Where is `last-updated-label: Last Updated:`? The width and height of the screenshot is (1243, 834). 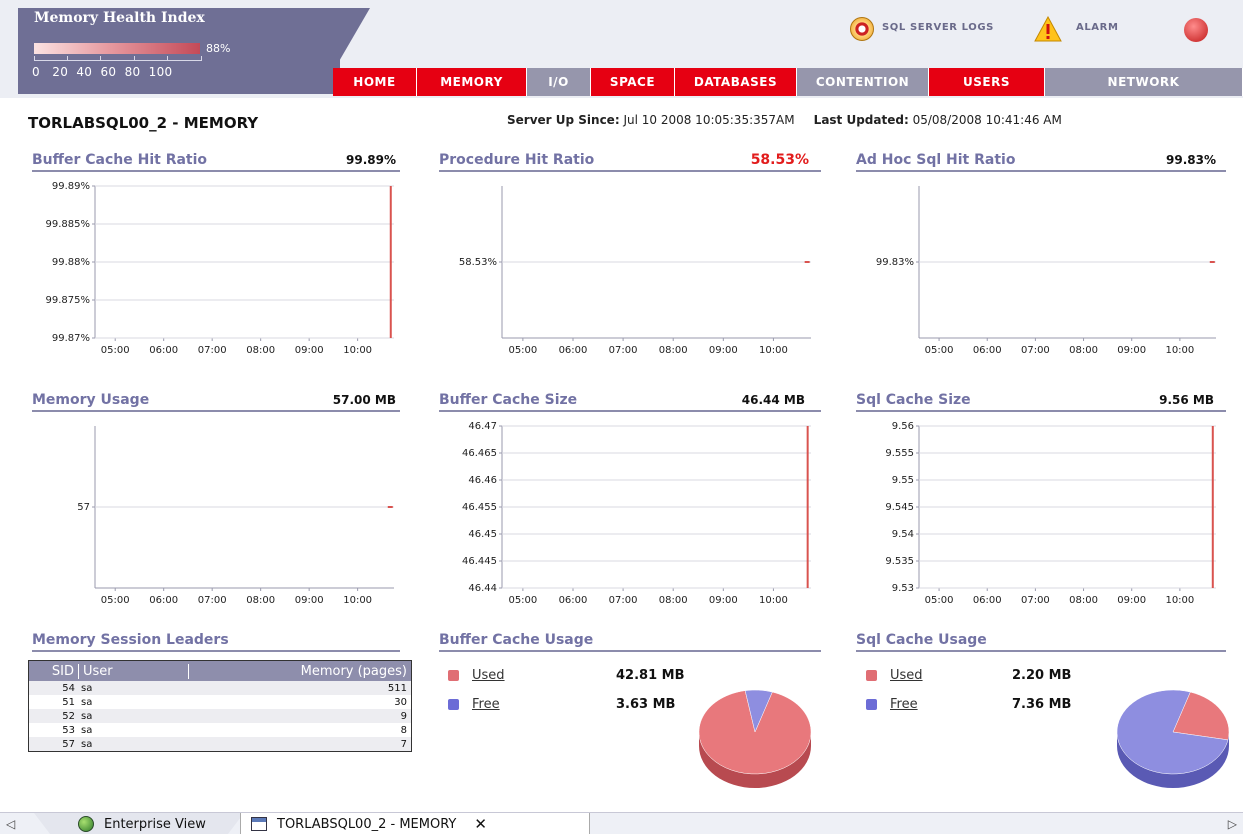 last-updated-label: Last Updated: is located at coordinates (861, 120).